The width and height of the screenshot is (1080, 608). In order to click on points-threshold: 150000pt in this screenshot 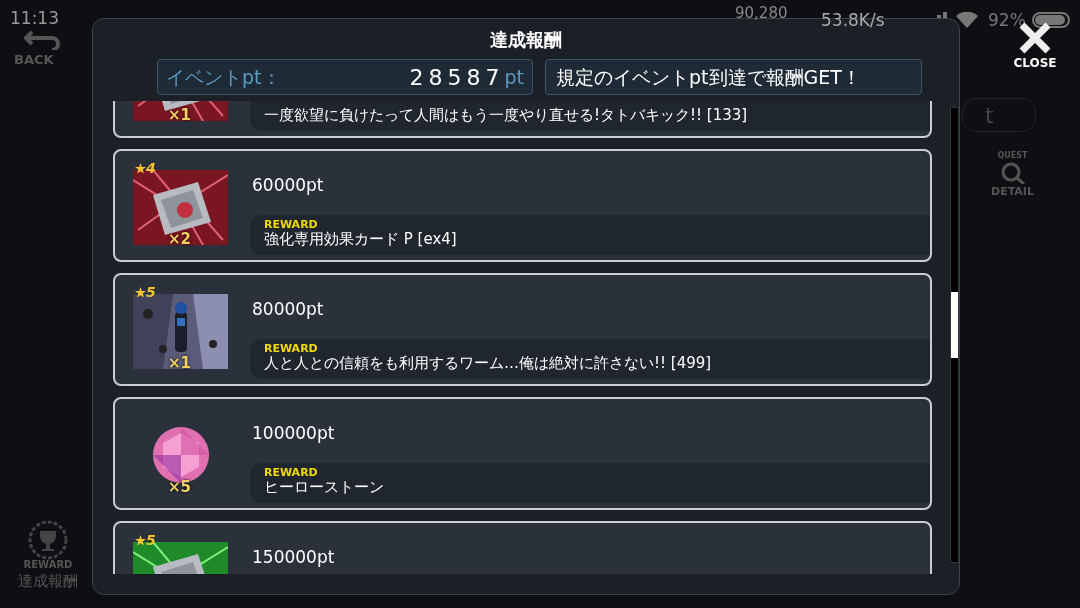, I will do `click(293, 557)`.